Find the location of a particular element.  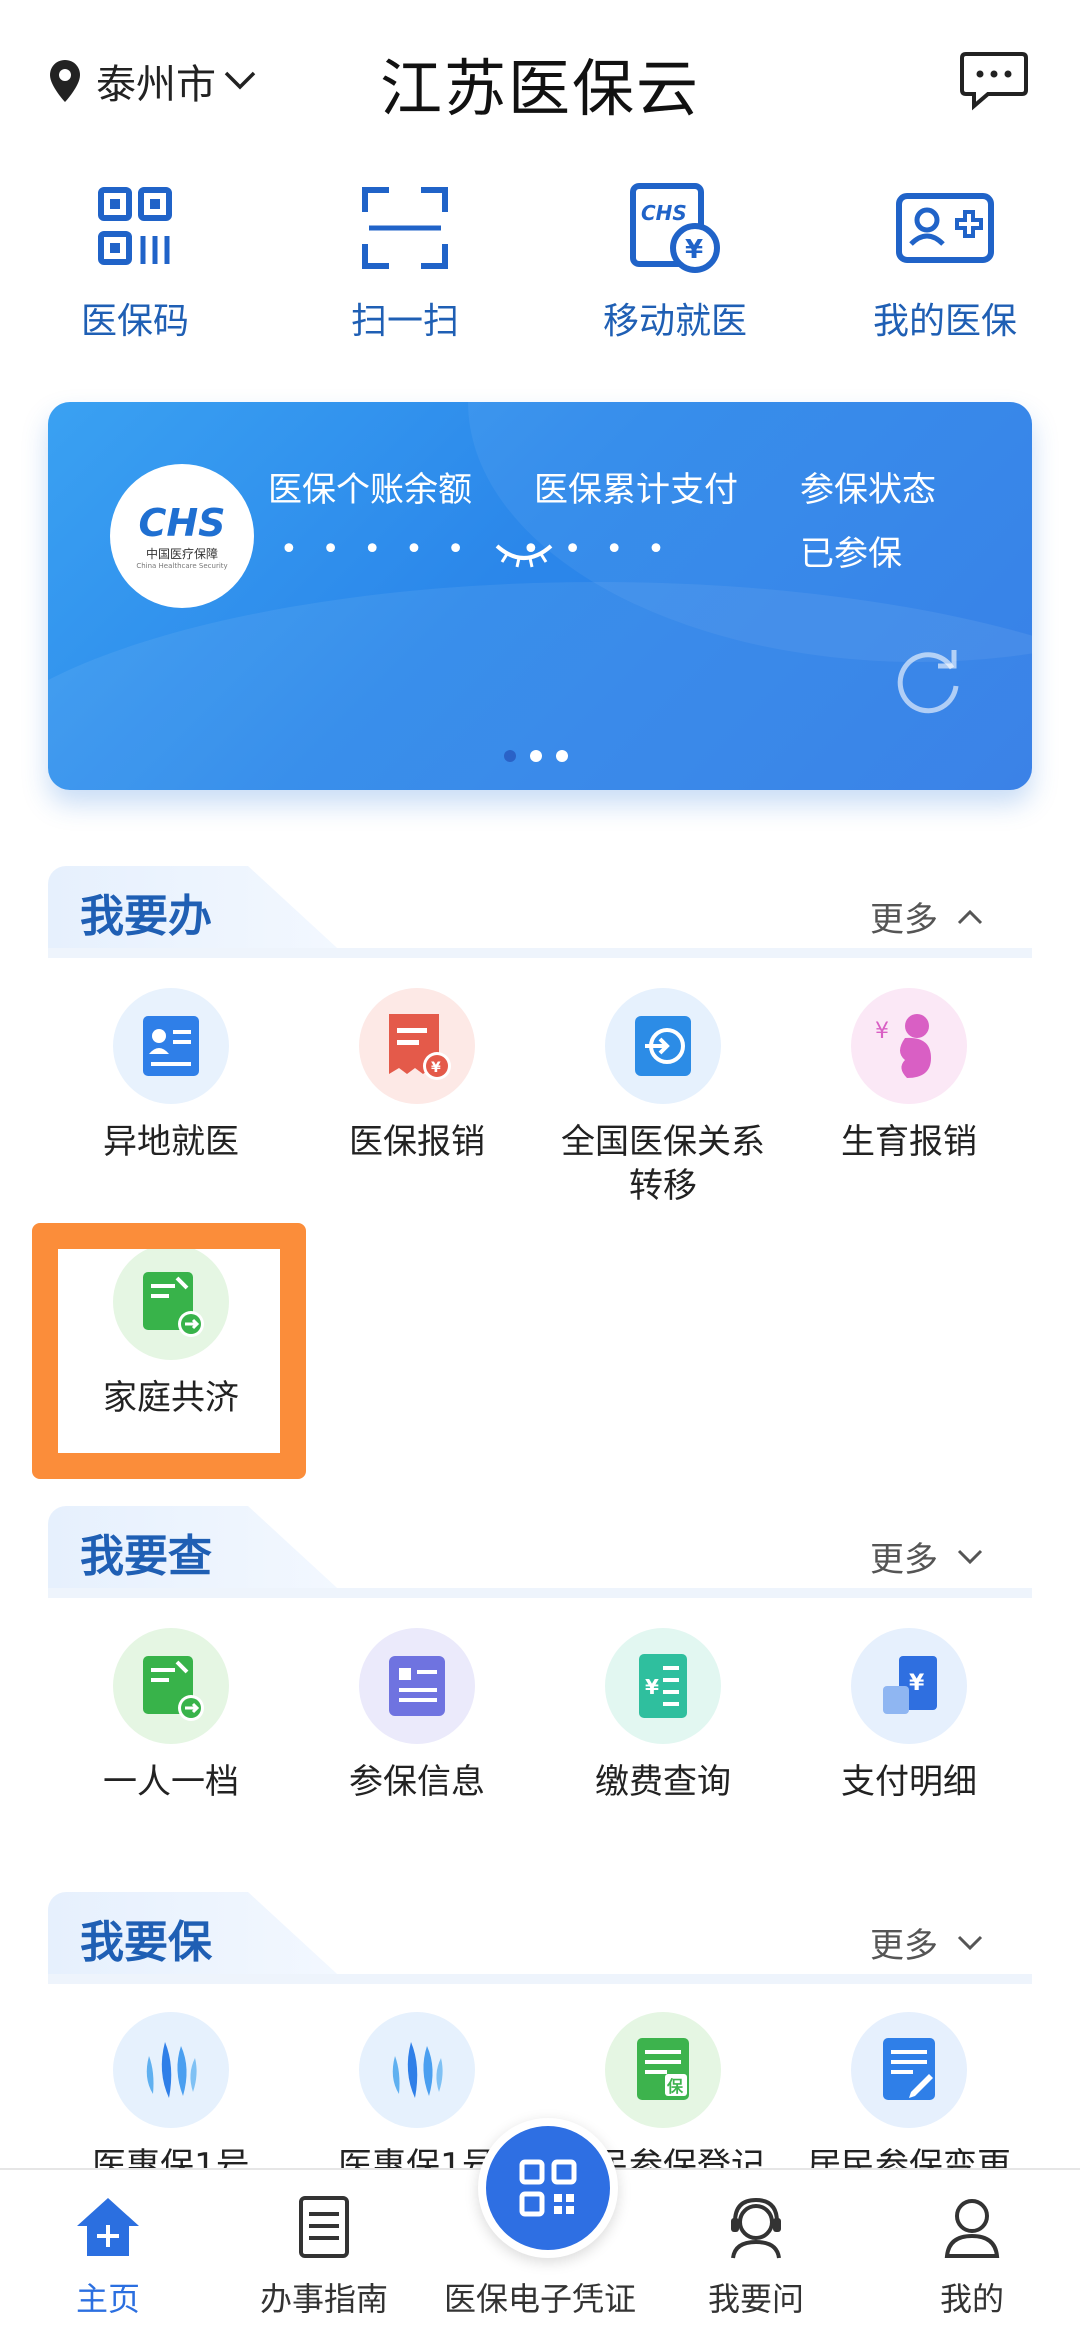

section-insure-header: 我要保 更多 is located at coordinates (540, 1938).